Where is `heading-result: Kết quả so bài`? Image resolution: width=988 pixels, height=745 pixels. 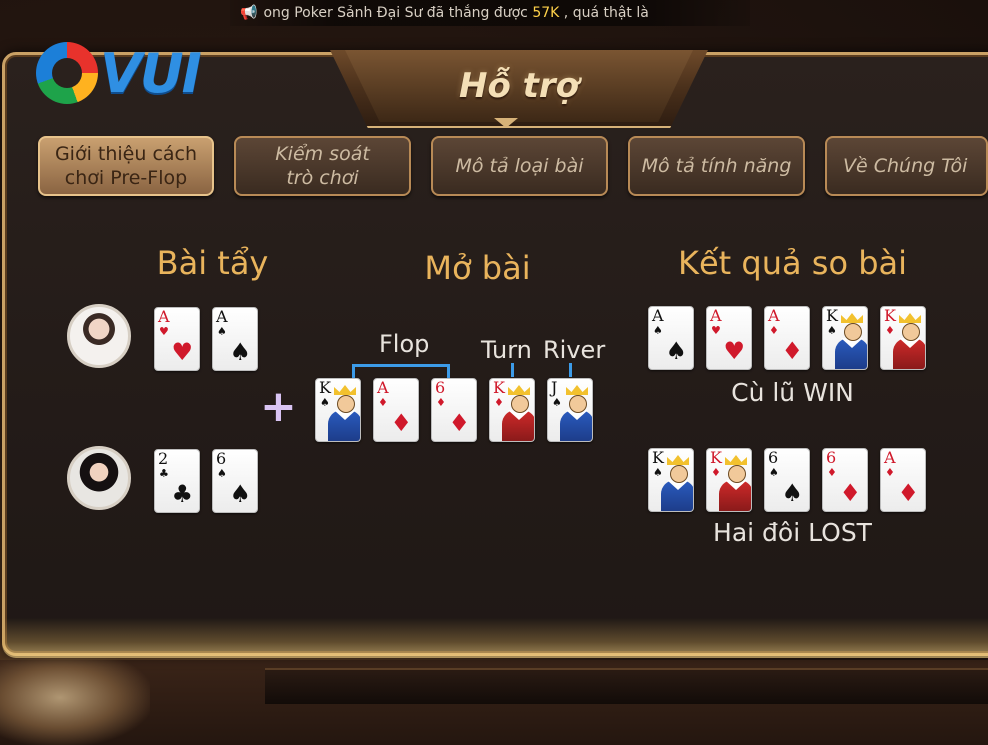 heading-result: Kết quả so bài is located at coordinates (792, 263).